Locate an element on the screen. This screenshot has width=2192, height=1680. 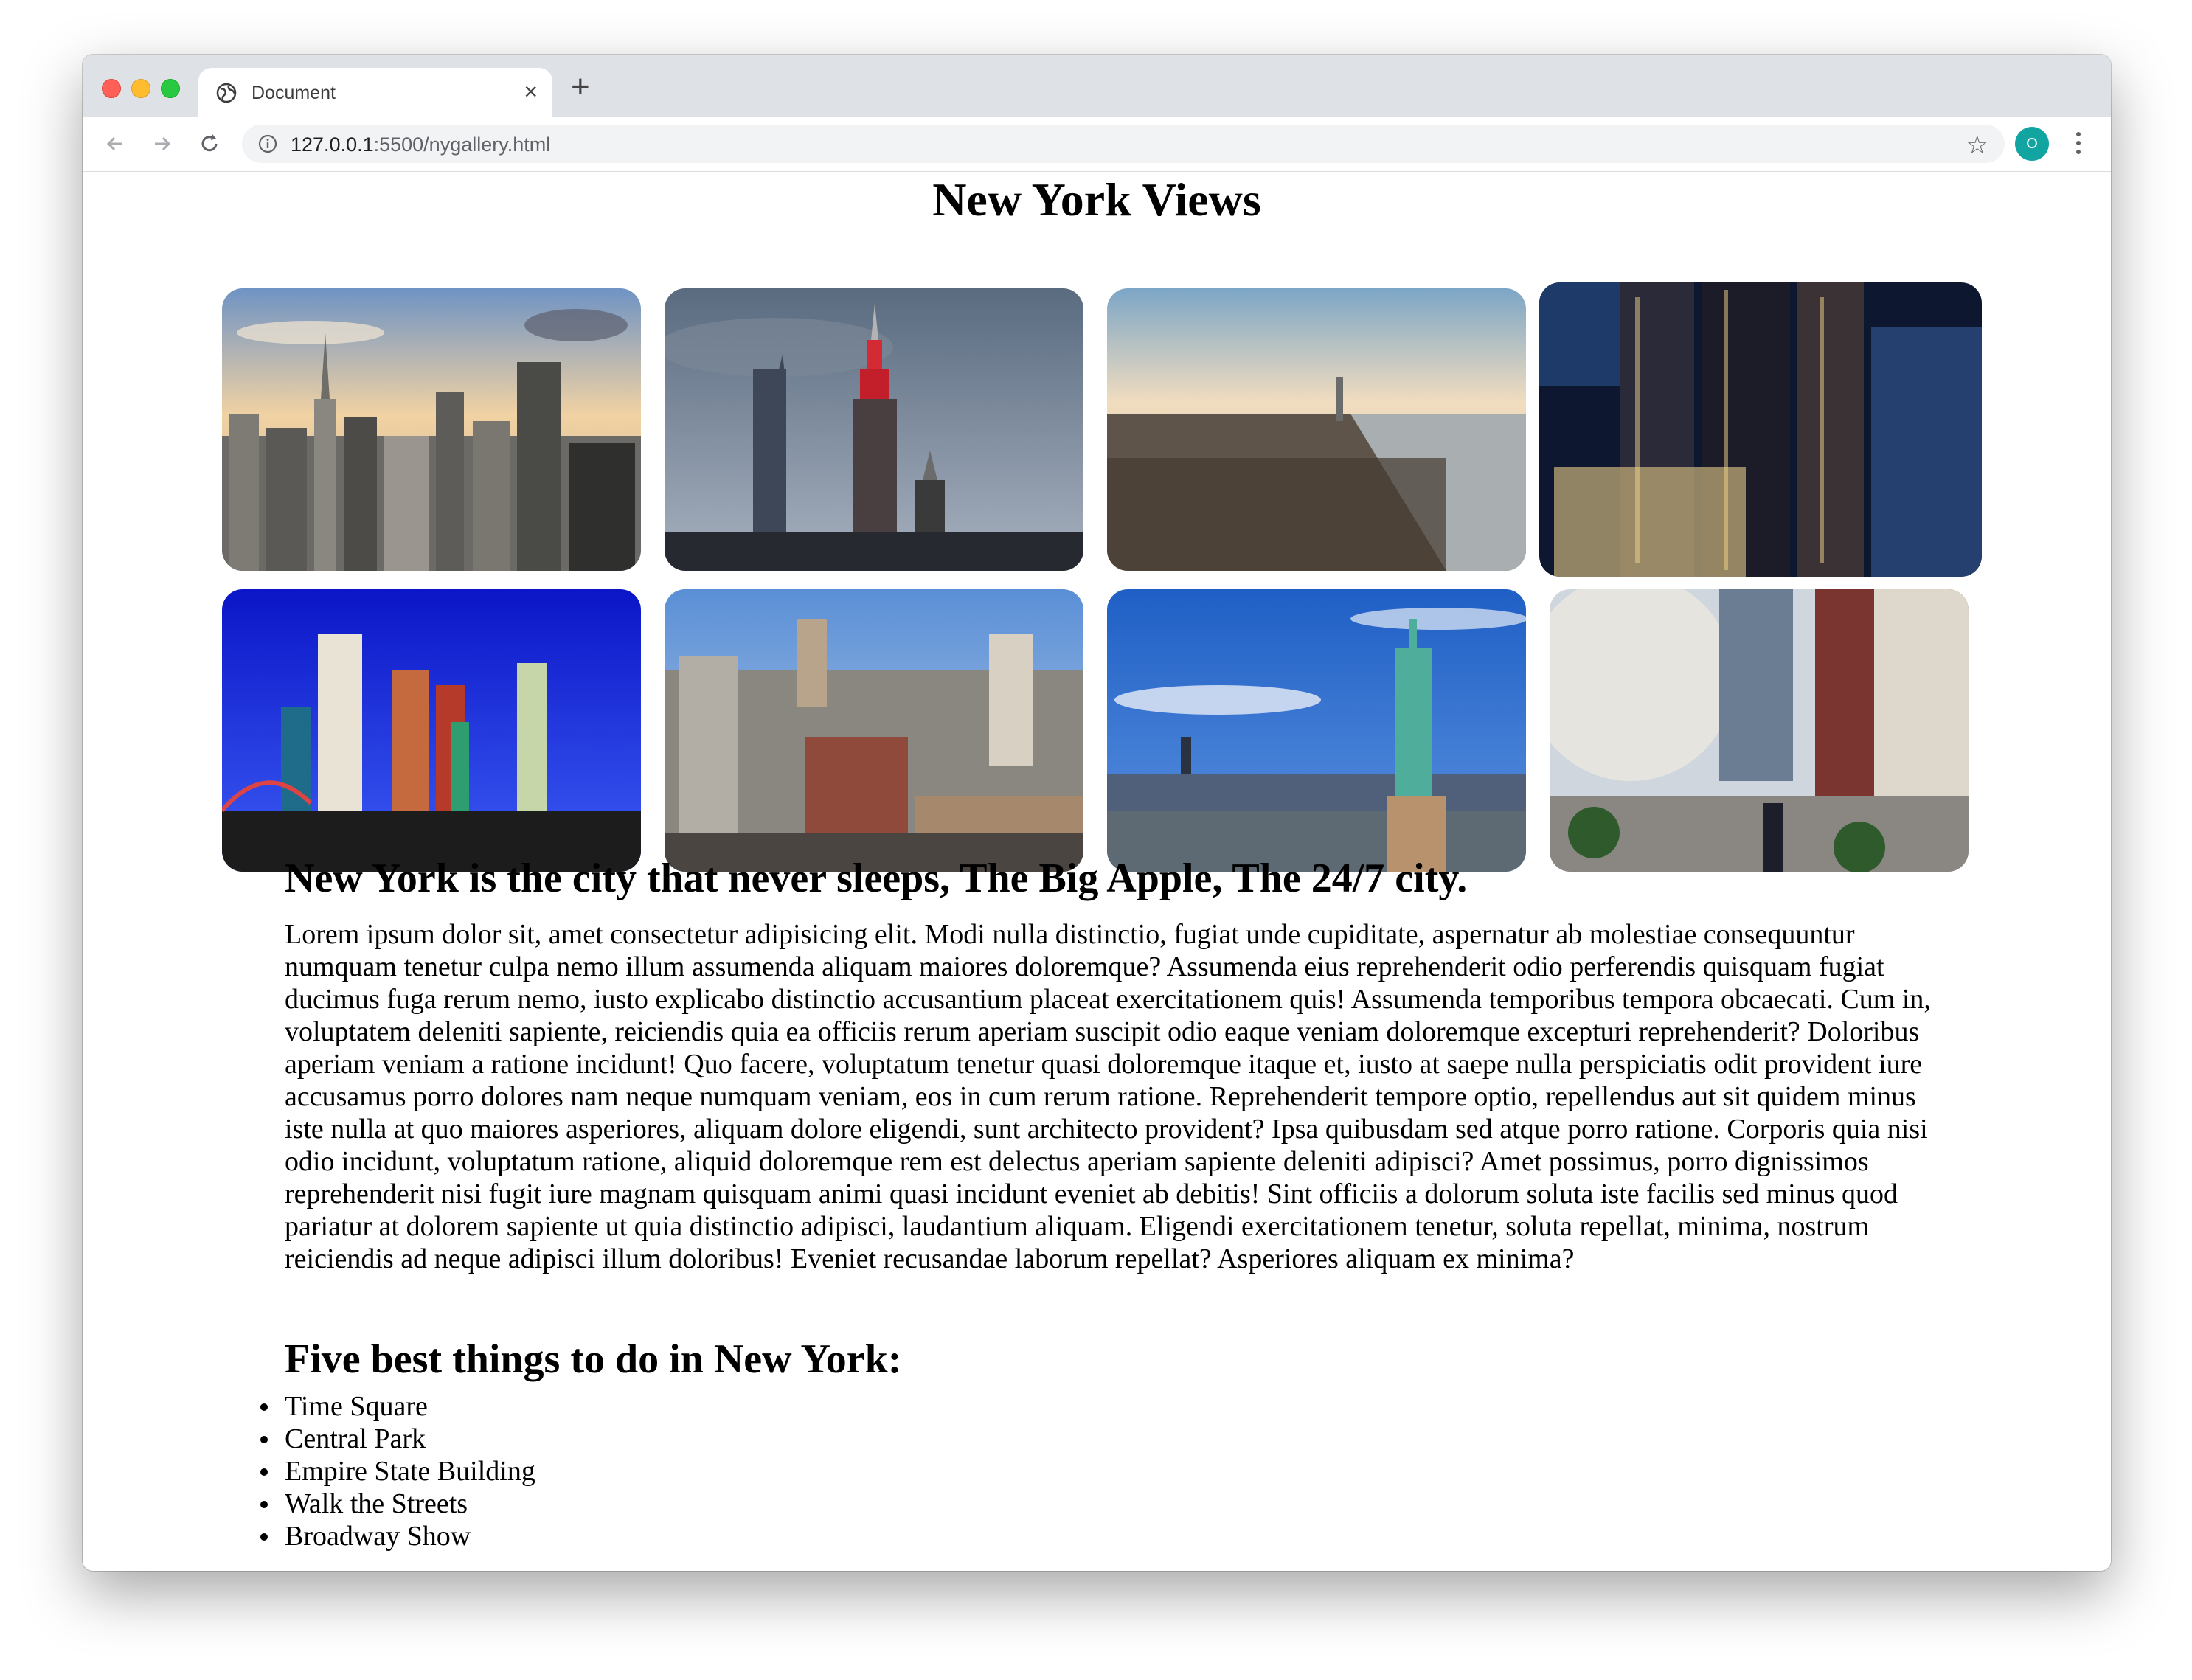
page-title: New York Views is located at coordinates (1097, 199).